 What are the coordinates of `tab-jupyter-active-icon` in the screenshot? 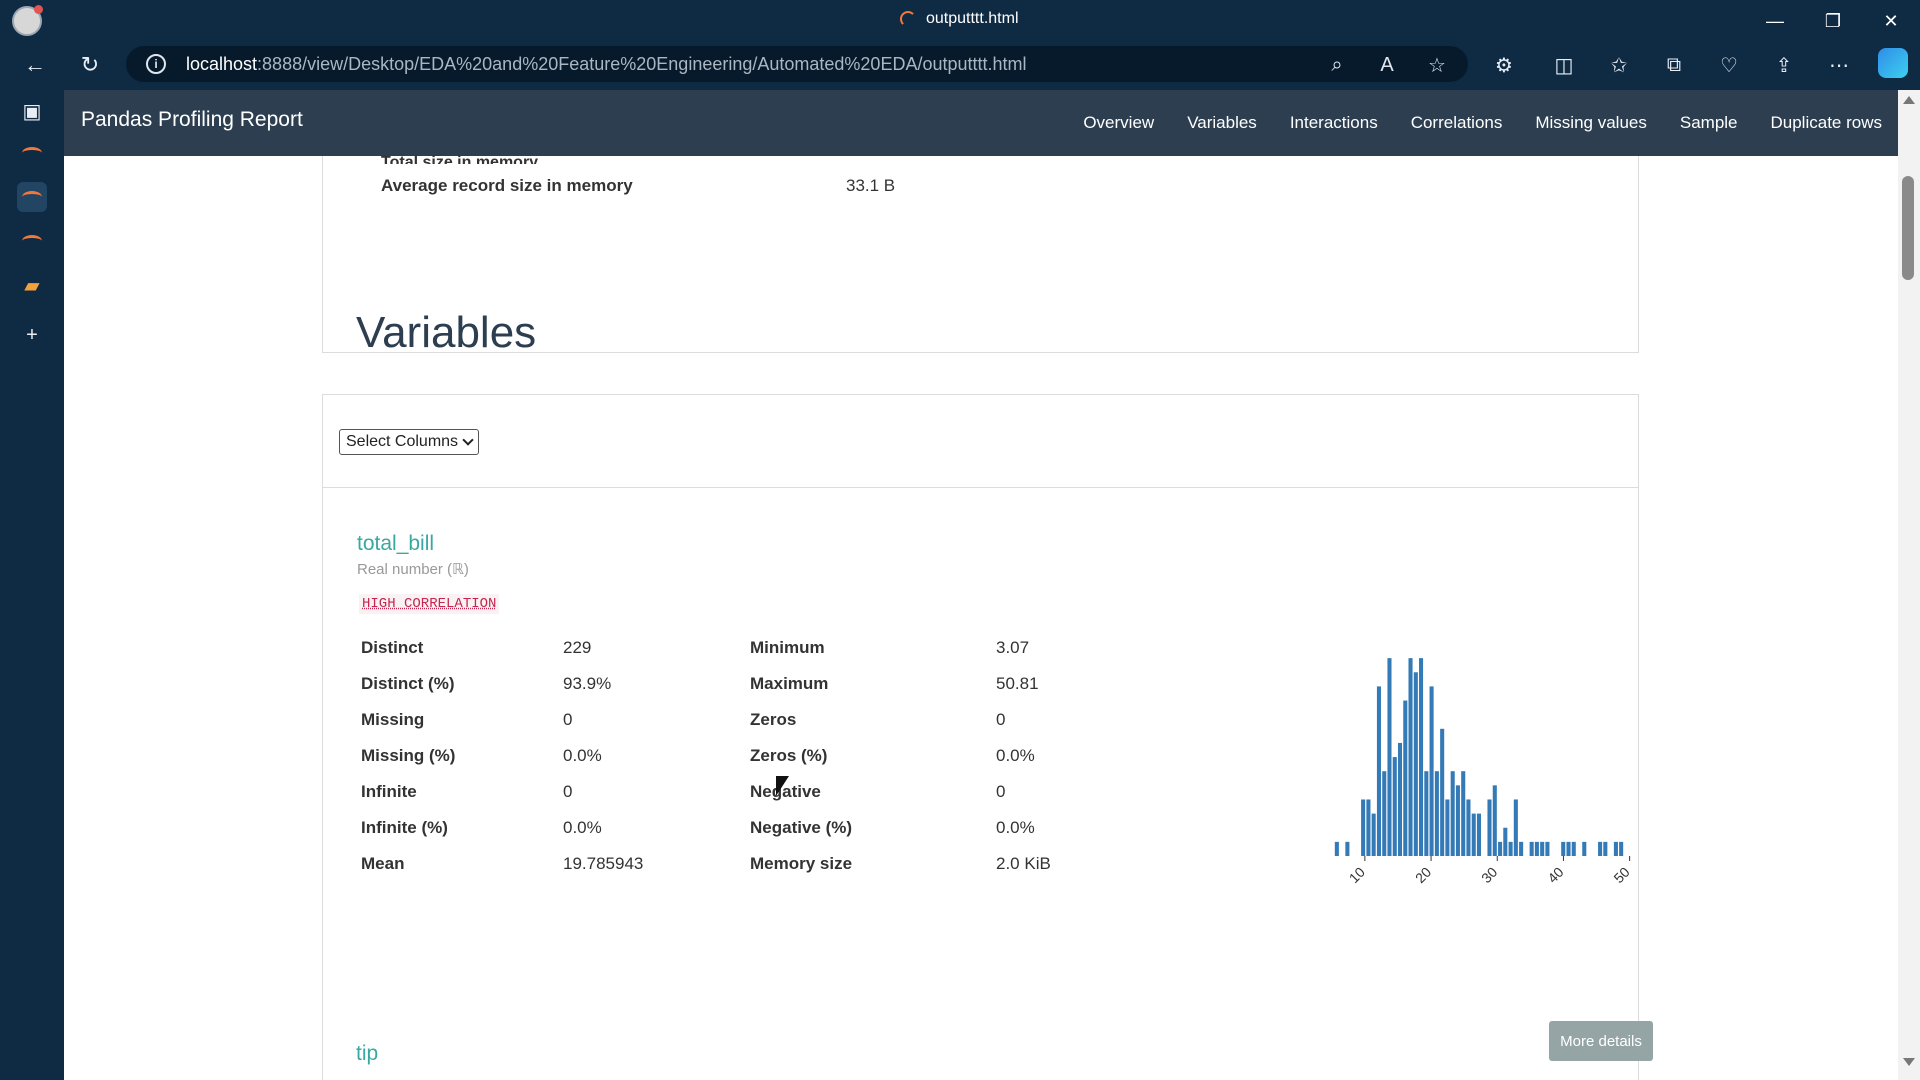 It's located at (32, 197).